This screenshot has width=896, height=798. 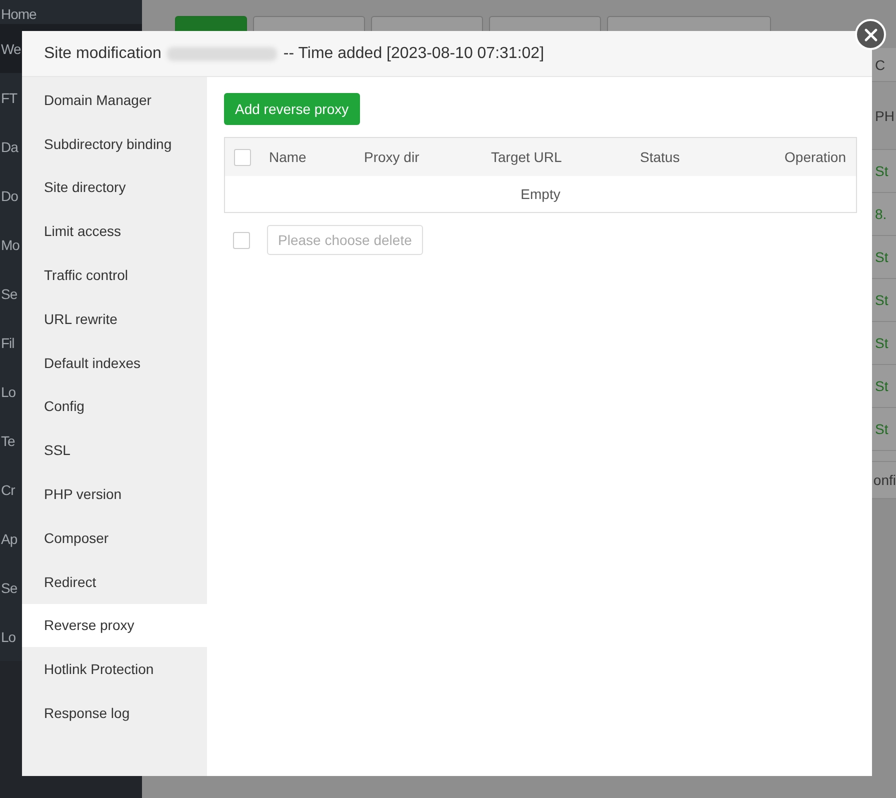 I want to click on menu-item: Composer, so click(x=114, y=538).